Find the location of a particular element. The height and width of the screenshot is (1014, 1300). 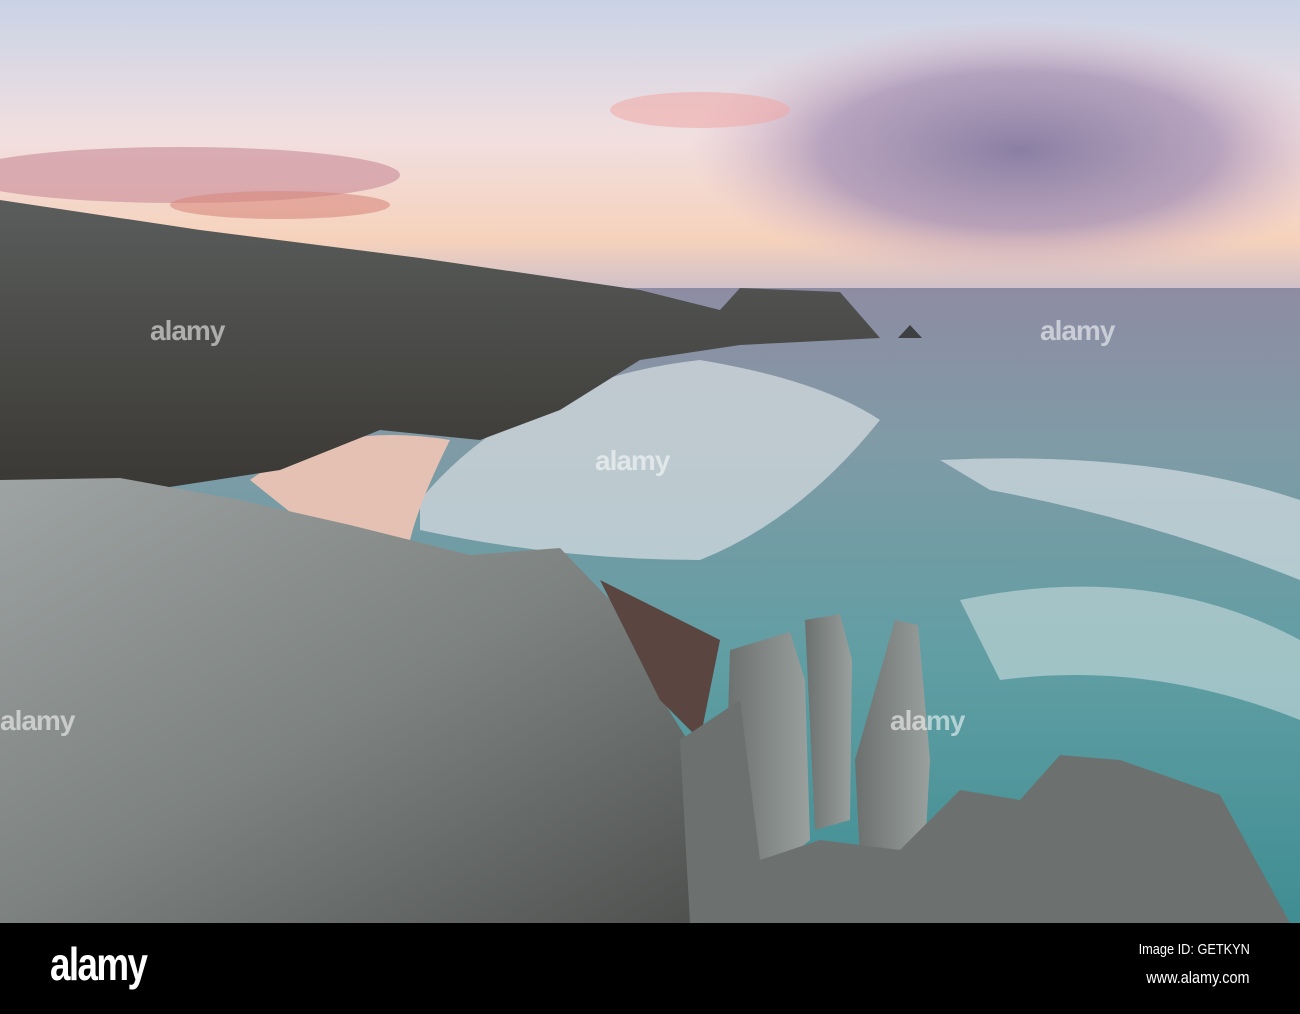

footer-bar: alamy Image ID: GETKYN www.alamy.com is located at coordinates (650, 968).